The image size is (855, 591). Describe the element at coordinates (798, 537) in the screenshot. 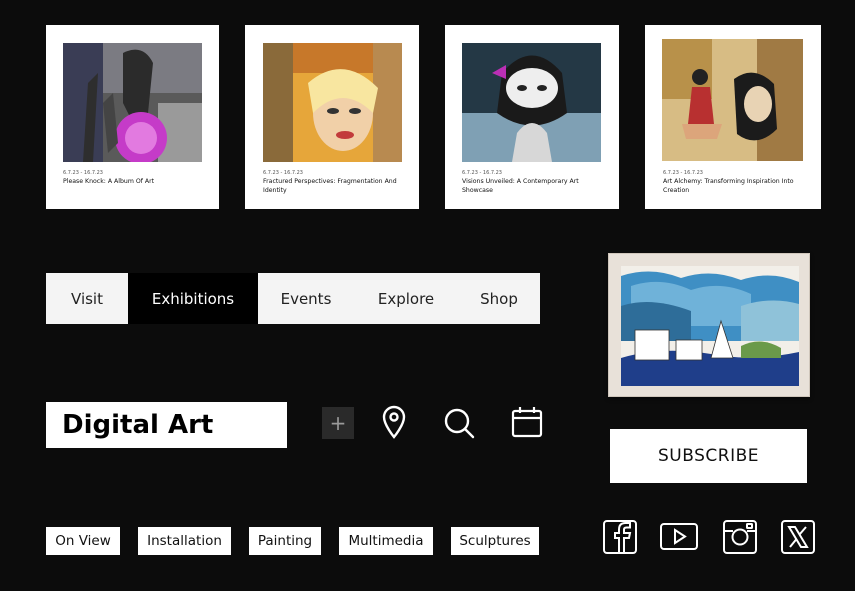

I see `x-icon` at that location.